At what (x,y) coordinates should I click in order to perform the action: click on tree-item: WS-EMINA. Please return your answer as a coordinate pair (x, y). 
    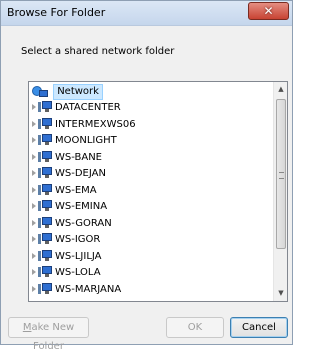
    Looking at the image, I should click on (69, 208).